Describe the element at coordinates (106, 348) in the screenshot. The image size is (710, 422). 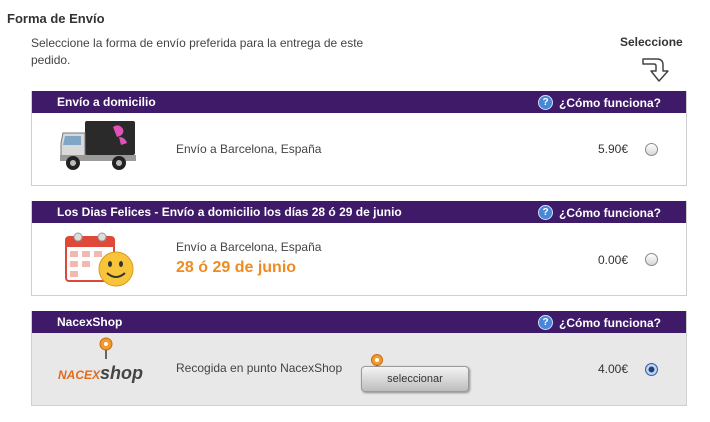
I see `location-pin-icon` at that location.